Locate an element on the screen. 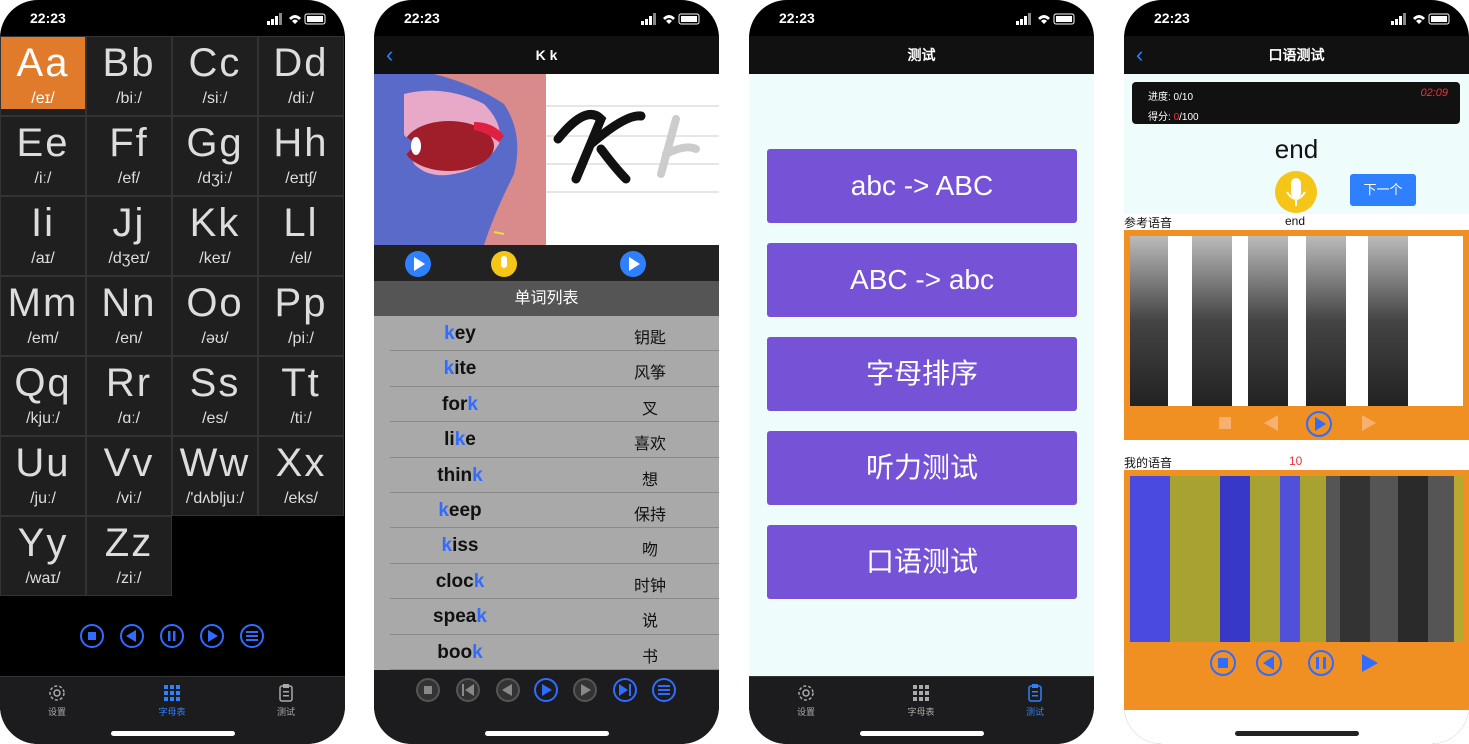  word-row: think 想 is located at coordinates (554, 475).